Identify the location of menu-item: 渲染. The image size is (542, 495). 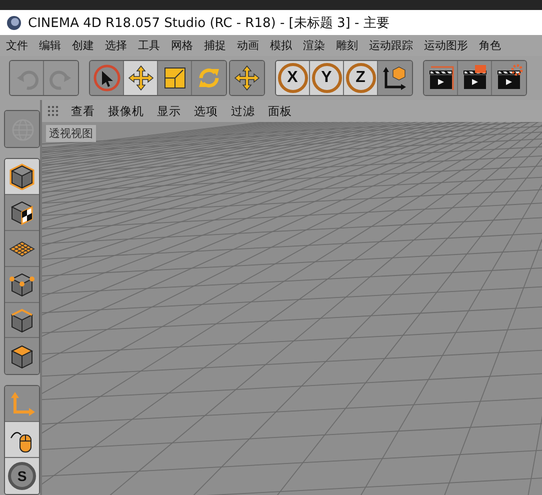
(314, 45).